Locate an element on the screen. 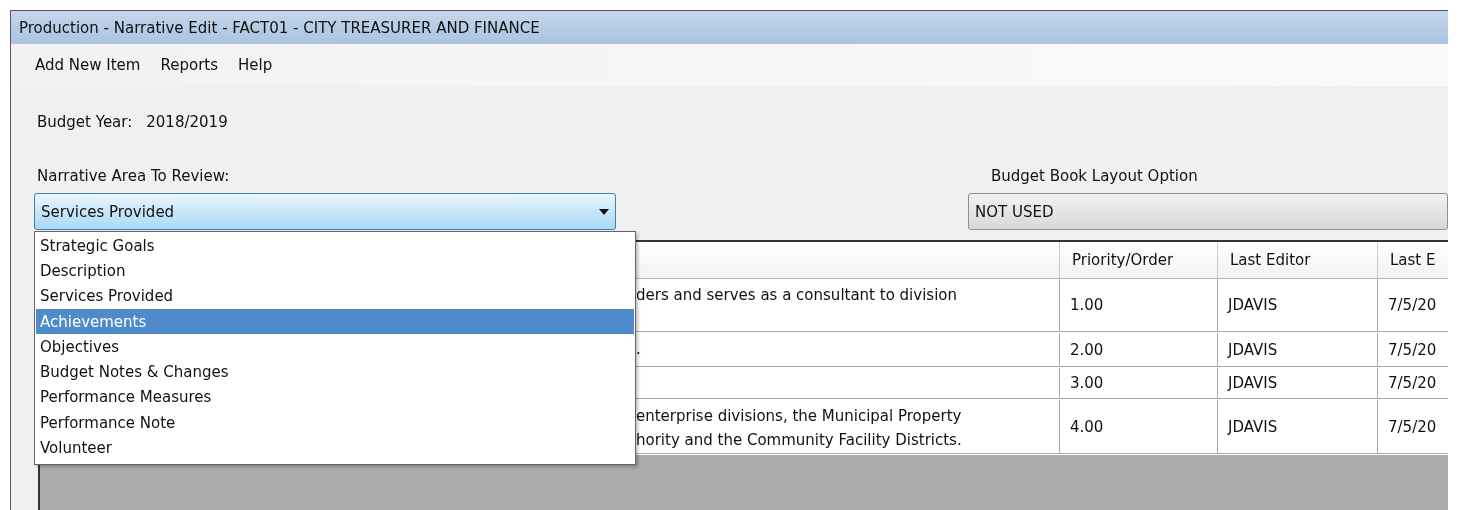  menu-item: Help is located at coordinates (255, 65).